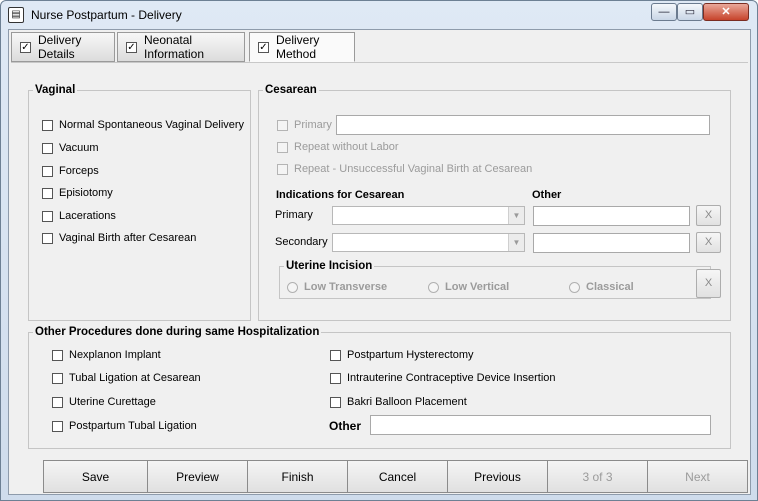 This screenshot has height=501, width=758. Describe the element at coordinates (119, 238) in the screenshot. I see `vaginal-option-vbac: Vaginal Birth after Cesarean` at that location.